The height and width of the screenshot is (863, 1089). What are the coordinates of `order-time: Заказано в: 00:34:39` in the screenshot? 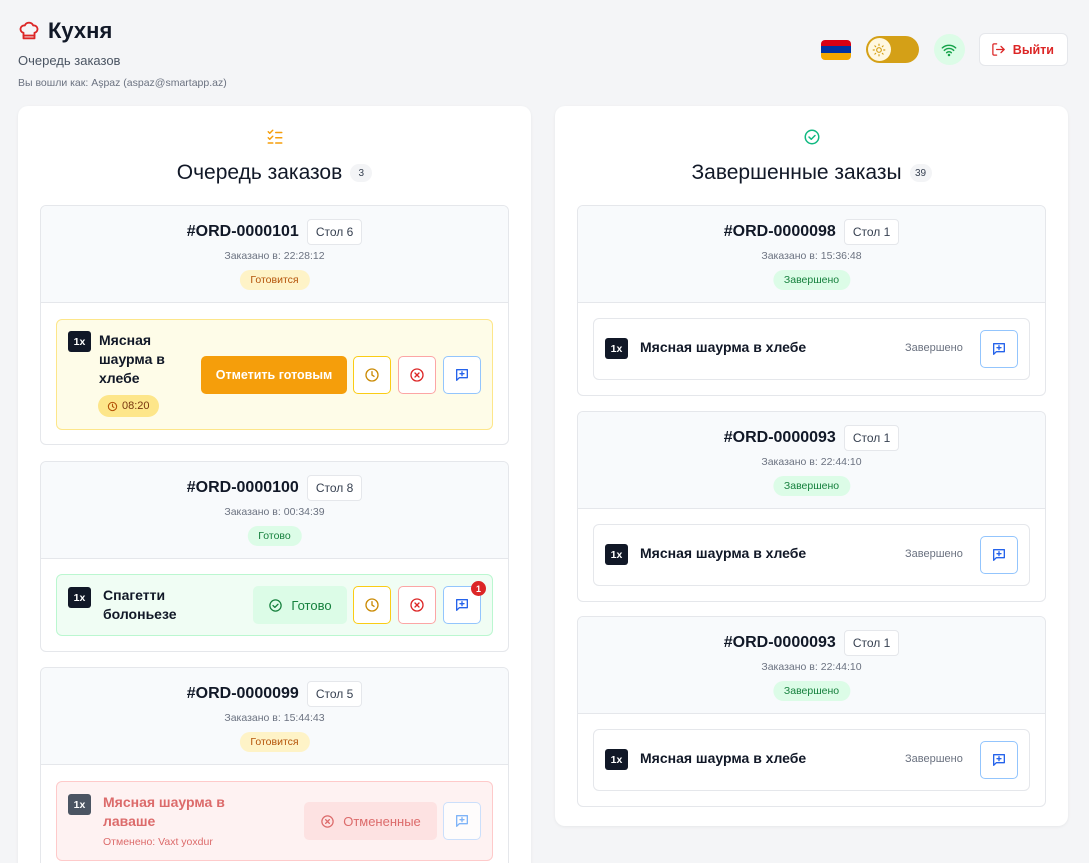 It's located at (274, 512).